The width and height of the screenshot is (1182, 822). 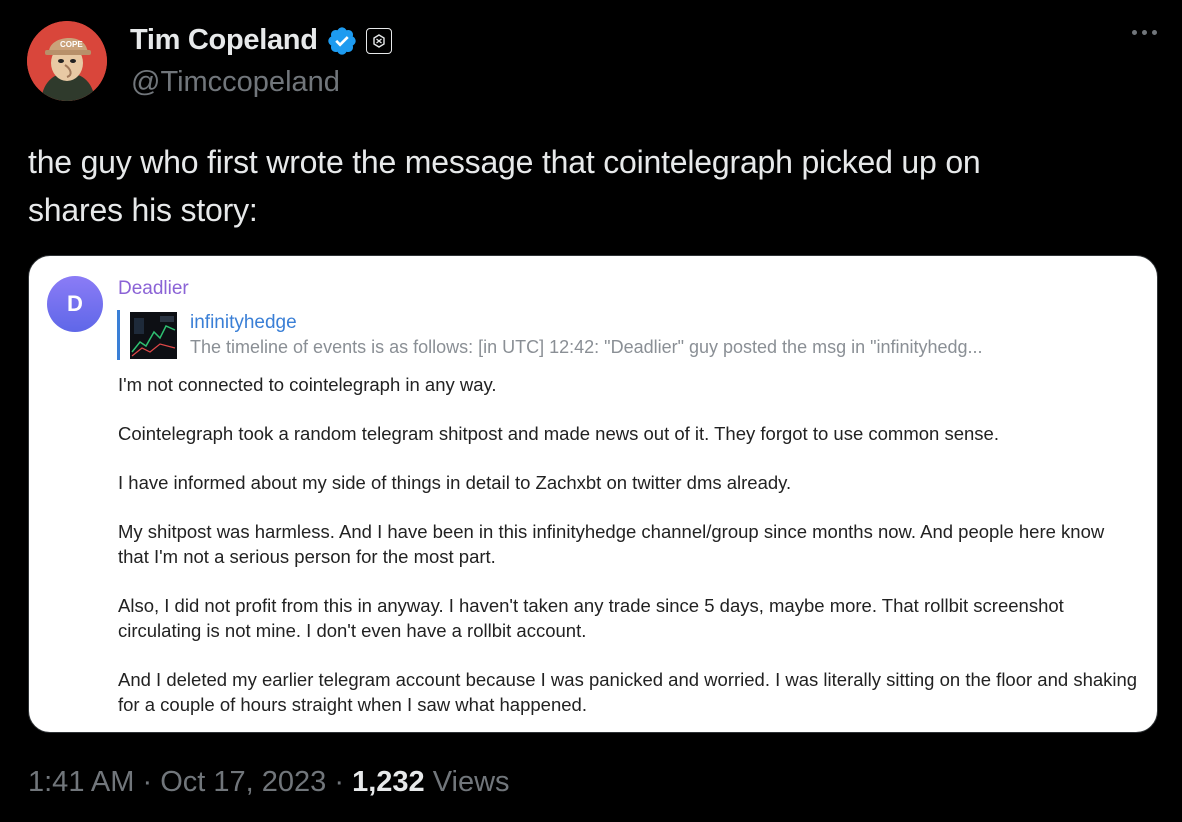 I want to click on author-avatar: COPE, so click(x=67, y=61).